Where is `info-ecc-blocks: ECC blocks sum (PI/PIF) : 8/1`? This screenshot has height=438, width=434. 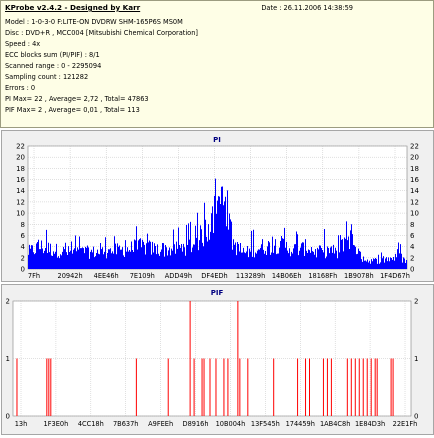 info-ecc-blocks: ECC blocks sum (PI/PIF) : 8/1 is located at coordinates (52, 55).